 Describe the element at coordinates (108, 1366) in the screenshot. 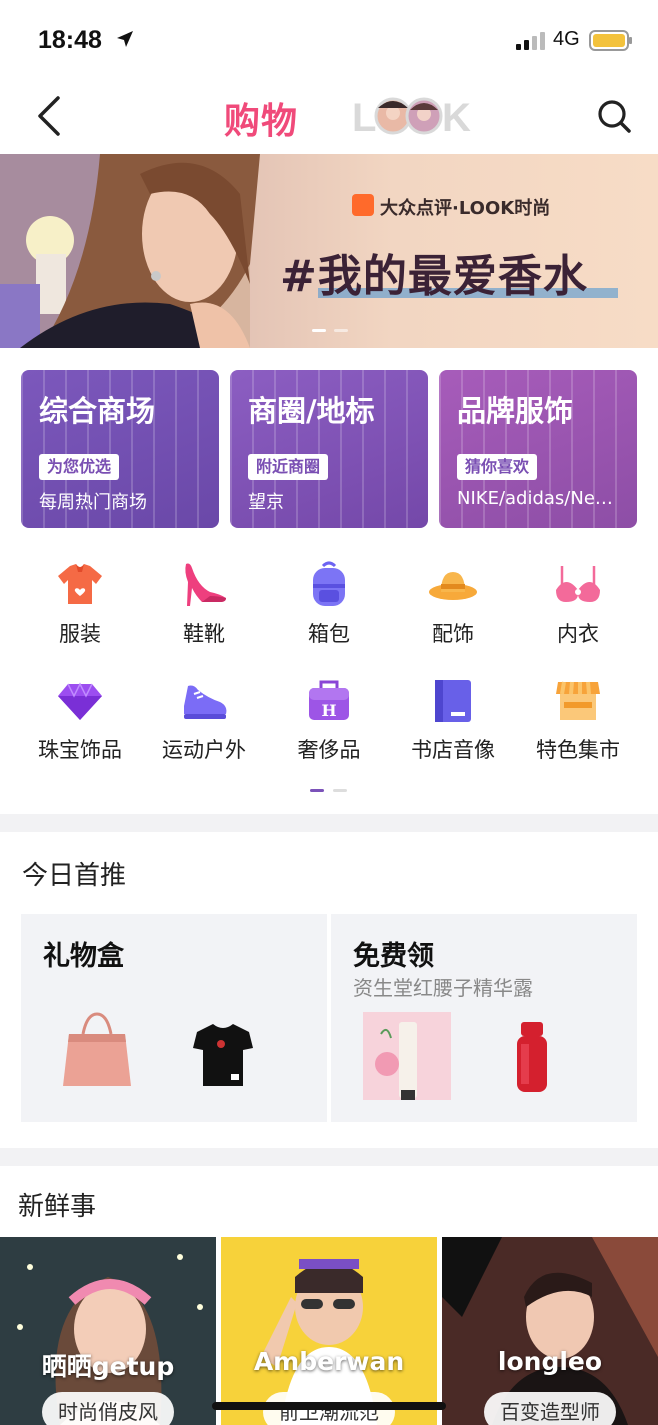

I see `feed-author-name: 晒晒getup` at that location.